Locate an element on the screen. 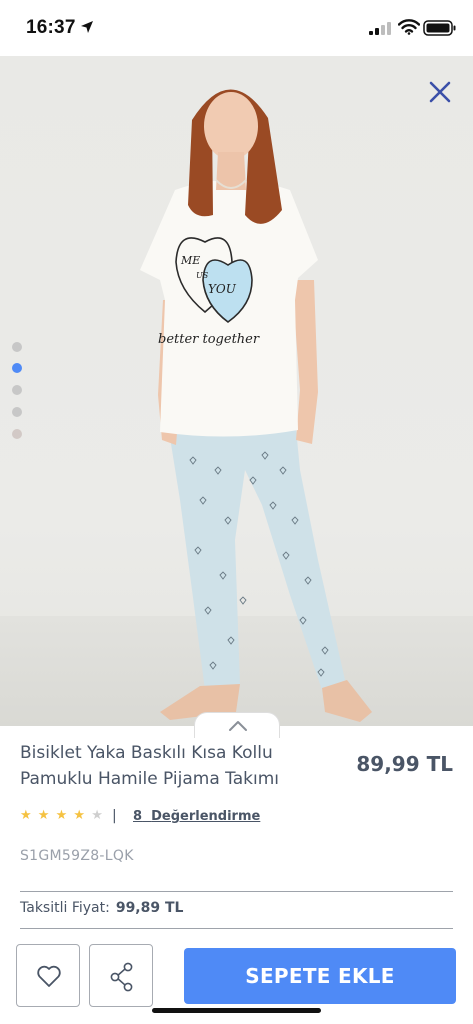 The width and height of the screenshot is (473, 1024). shirt-print-us: US is located at coordinates (202, 275).